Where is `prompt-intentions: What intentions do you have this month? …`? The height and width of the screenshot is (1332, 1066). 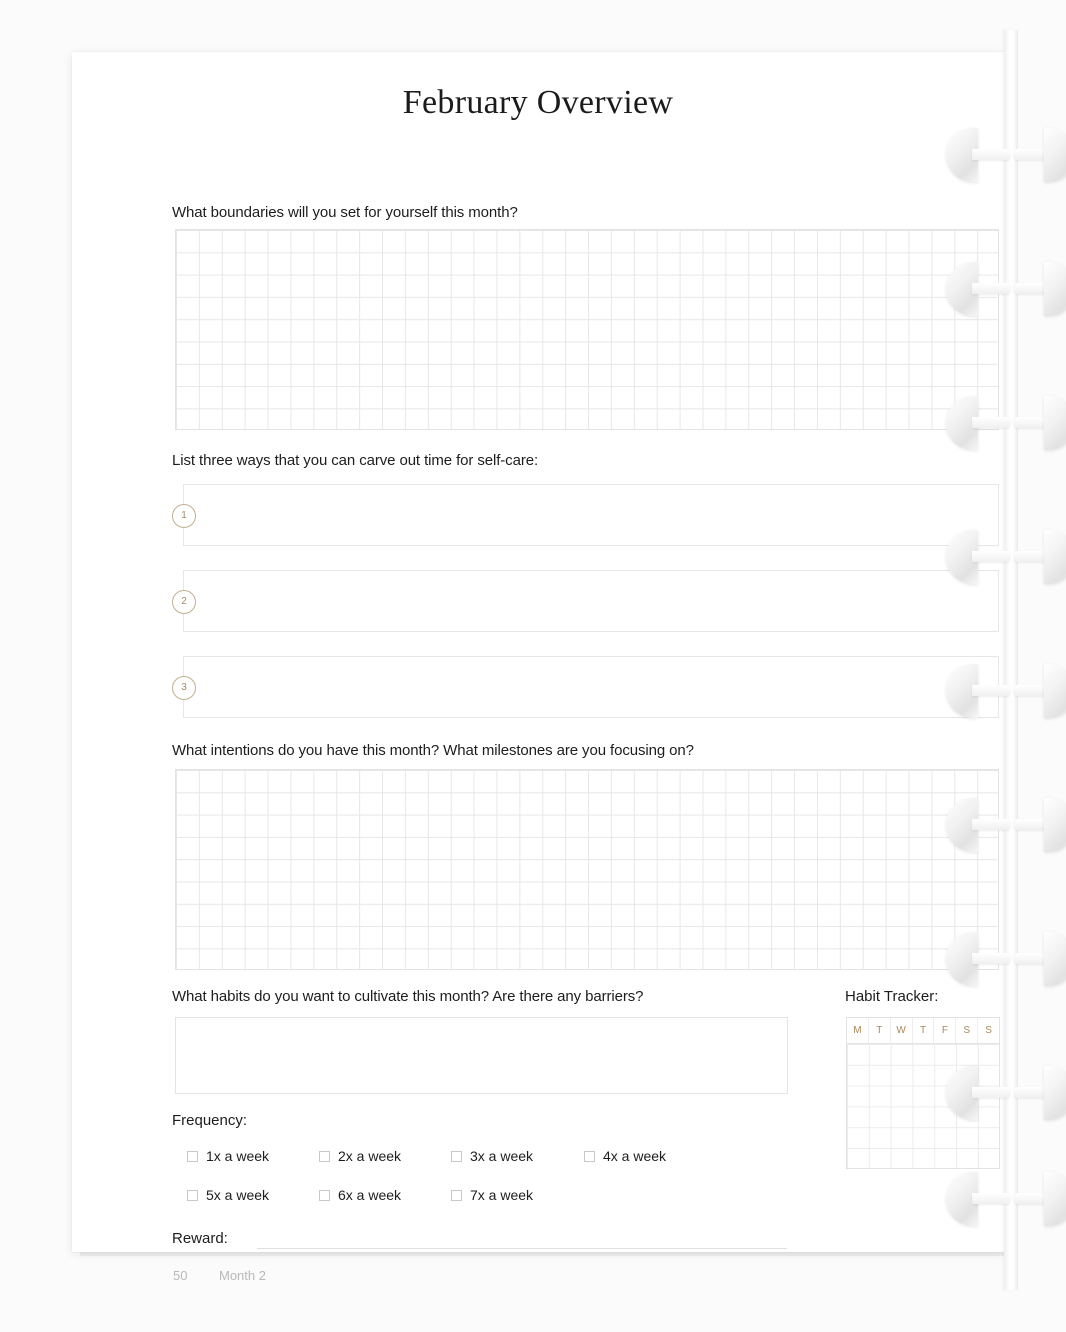 prompt-intentions: What intentions do you have this month? … is located at coordinates (433, 750).